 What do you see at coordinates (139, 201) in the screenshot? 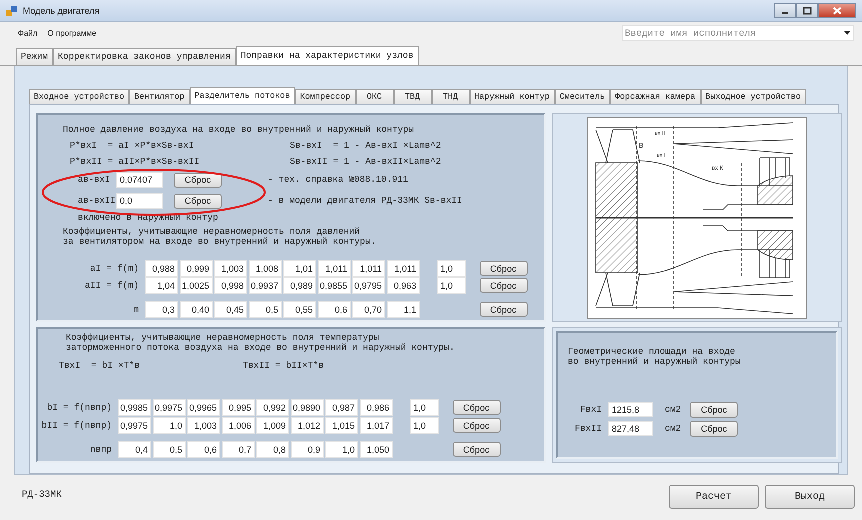
I see `param-field: 0,0` at bounding box center [139, 201].